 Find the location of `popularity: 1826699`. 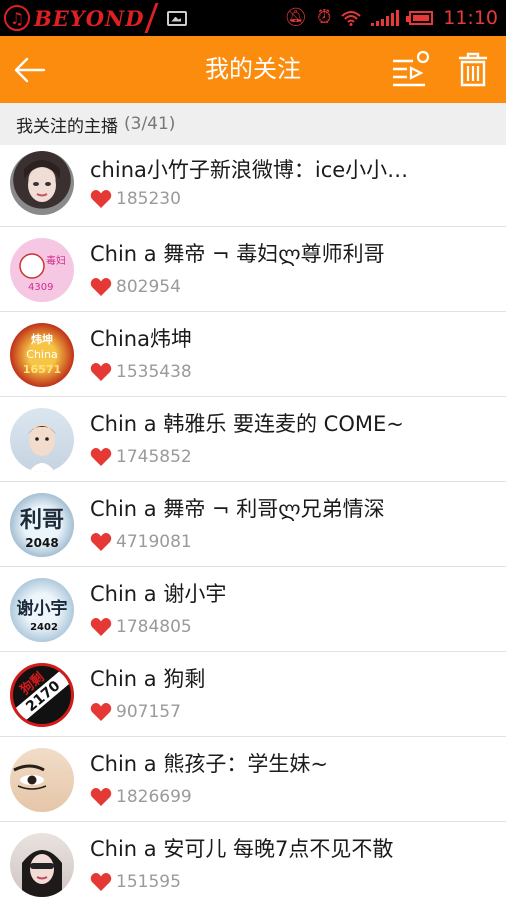

popularity: 1826699 is located at coordinates (141, 797).